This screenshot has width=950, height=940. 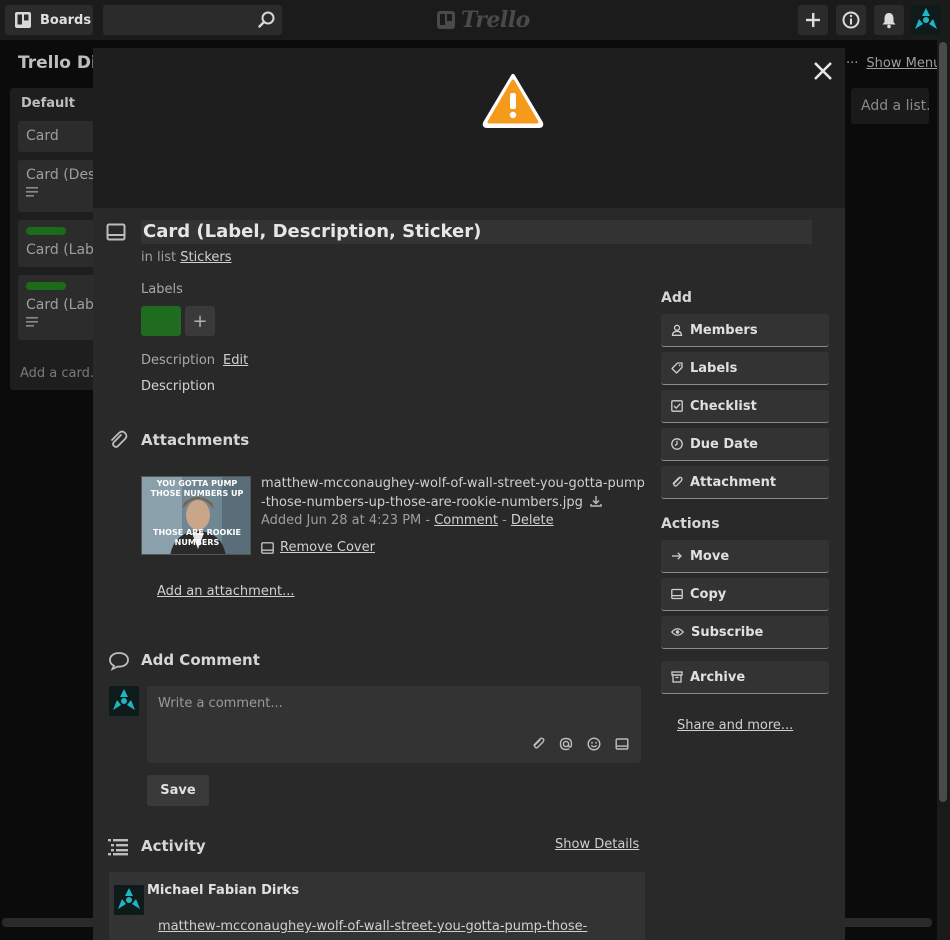 What do you see at coordinates (893, 63) in the screenshot?
I see `show-menu-link: ··· Show Menu` at bounding box center [893, 63].